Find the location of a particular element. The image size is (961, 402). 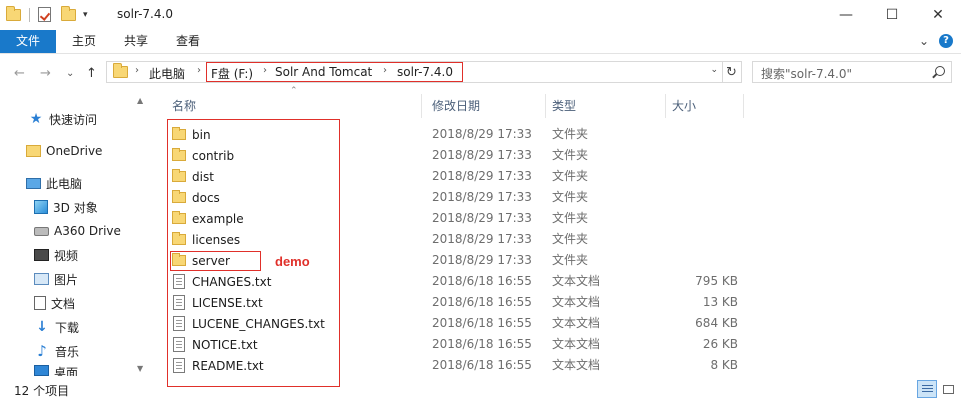

nav-item-documents: 文档 is located at coordinates (54, 303).